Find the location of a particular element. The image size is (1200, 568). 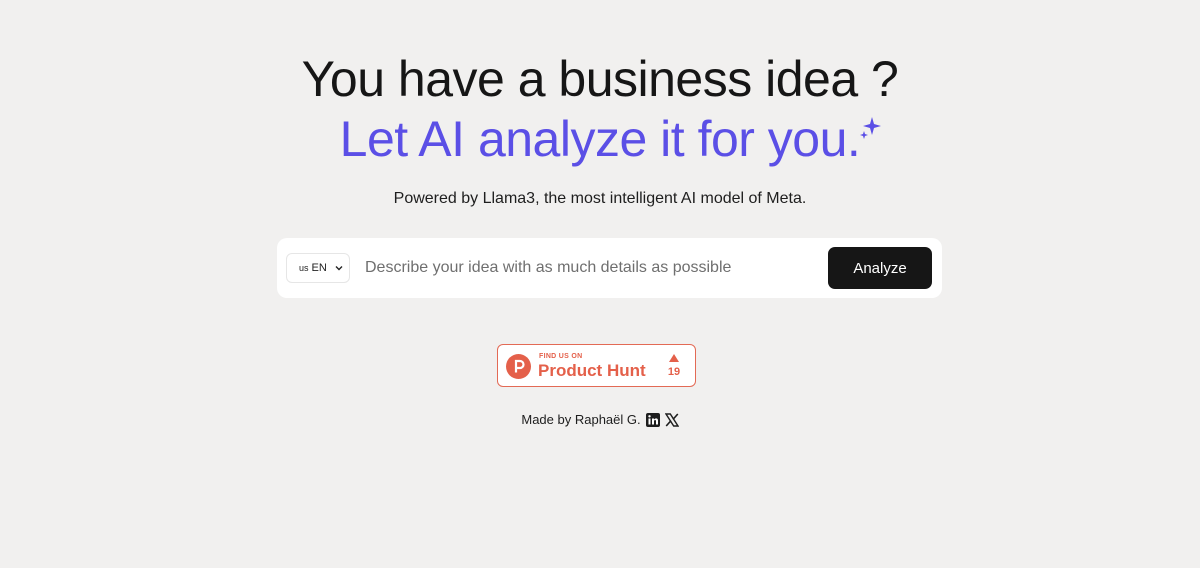

made-by-text: Made by Raphaël G. is located at coordinates (581, 419).